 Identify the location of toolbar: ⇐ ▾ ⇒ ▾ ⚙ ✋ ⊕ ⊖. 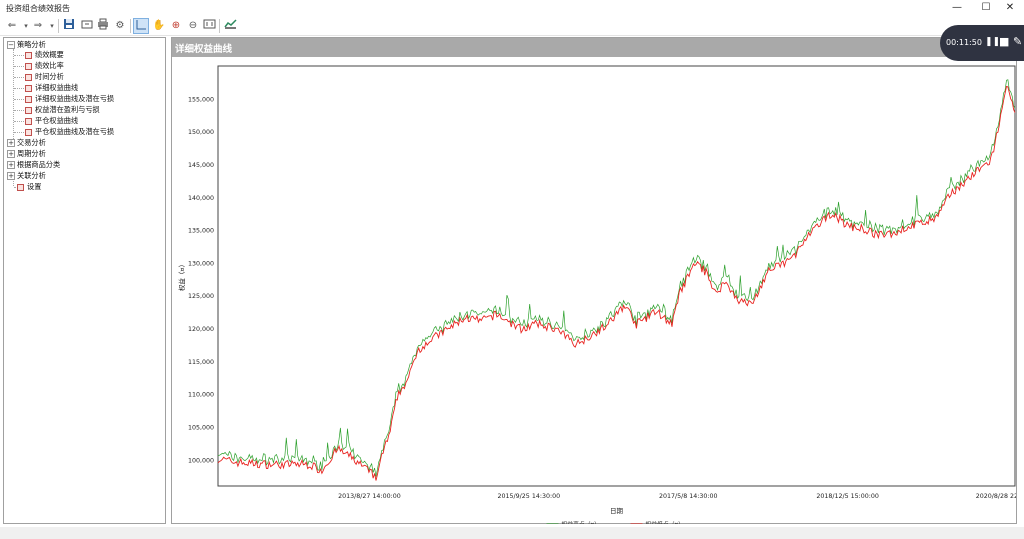
(512, 26).